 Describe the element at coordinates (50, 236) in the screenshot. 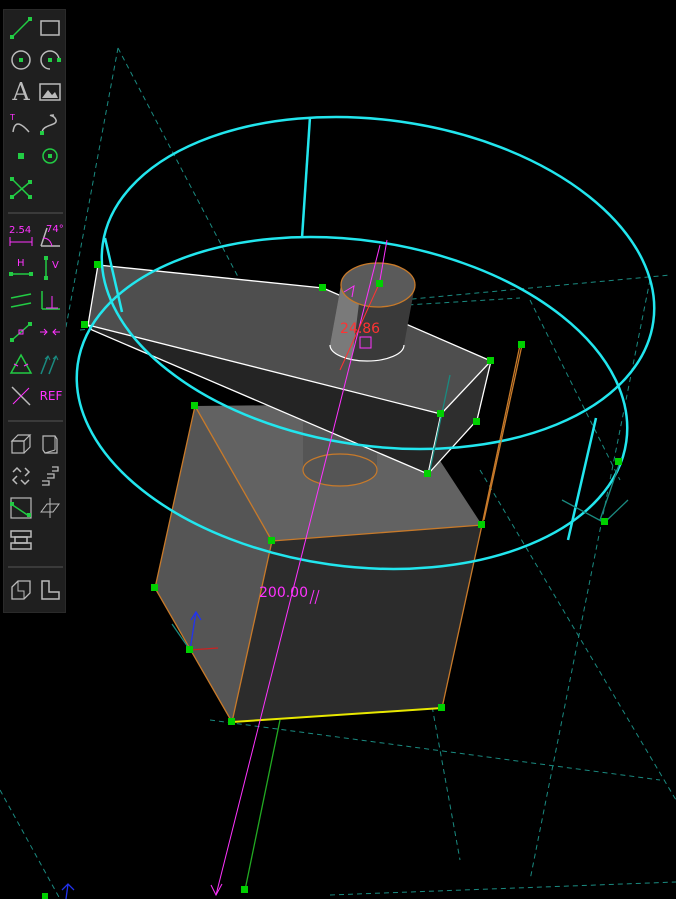

I see `angle-dimension-button: 74°` at that location.